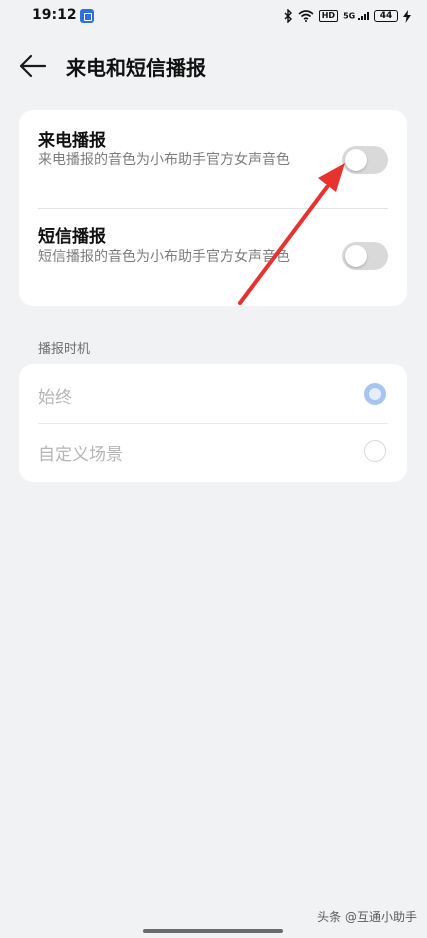 The width and height of the screenshot is (427, 938). Describe the element at coordinates (33, 66) in the screenshot. I see `back-arrow-icon` at that location.